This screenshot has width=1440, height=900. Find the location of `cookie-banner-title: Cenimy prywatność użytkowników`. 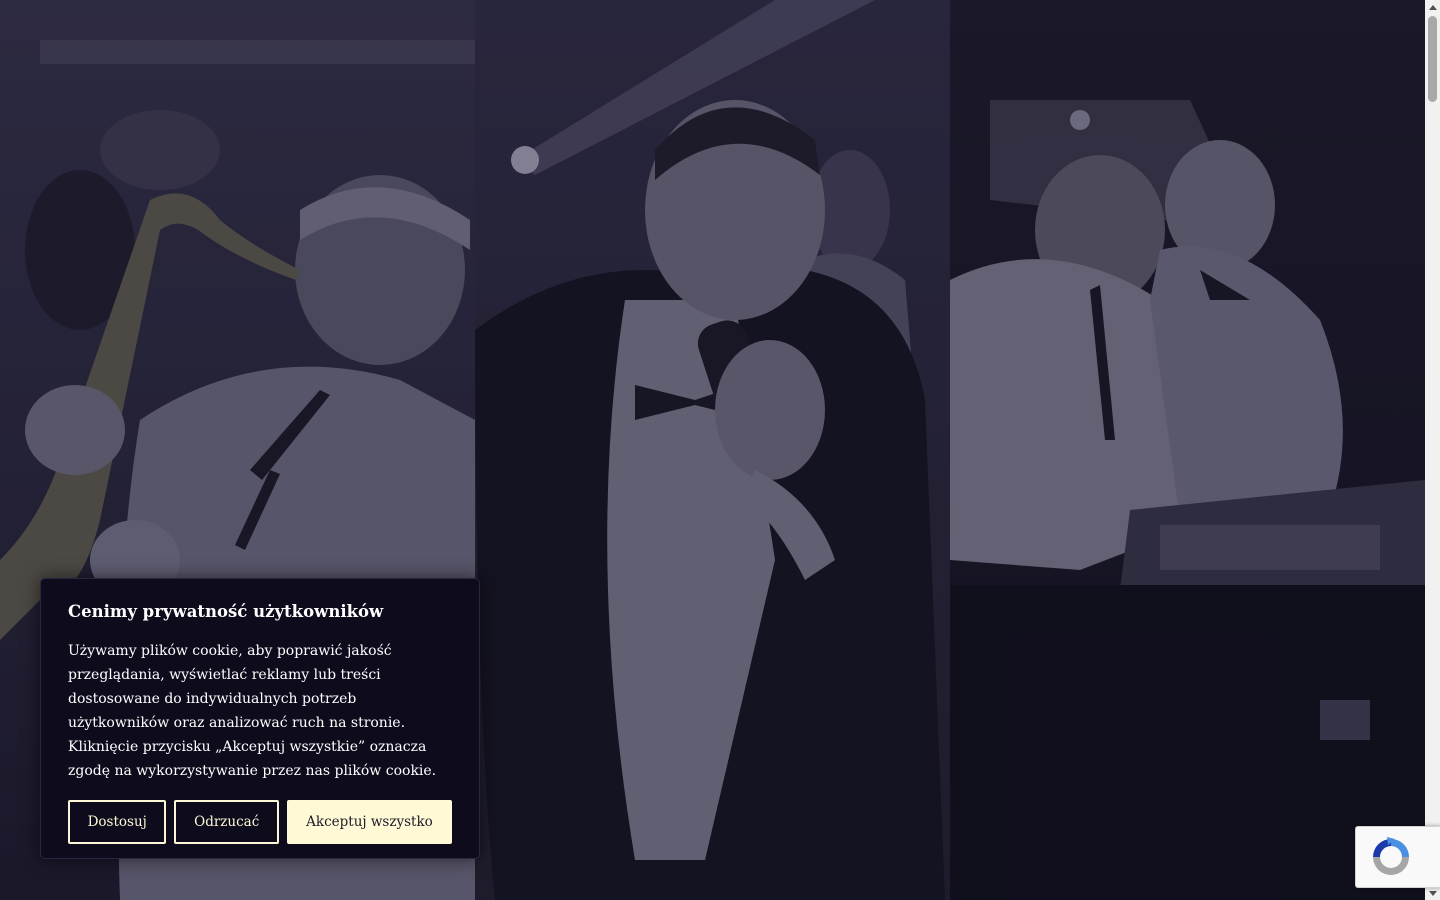

cookie-banner-title: Cenimy prywatność użytkowników is located at coordinates (226, 611).